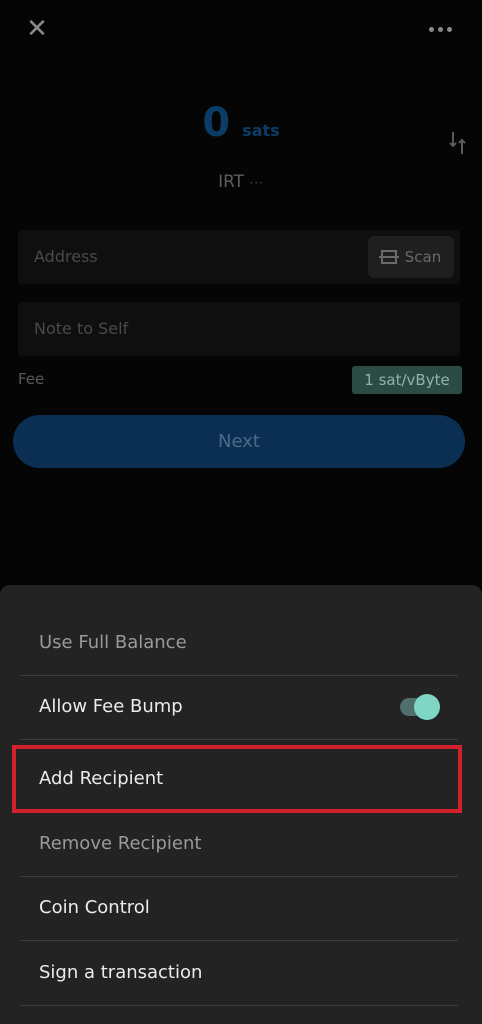 This screenshot has width=482, height=1024. I want to click on menu-item-sign-transaction: Sign a transaction, so click(239, 974).